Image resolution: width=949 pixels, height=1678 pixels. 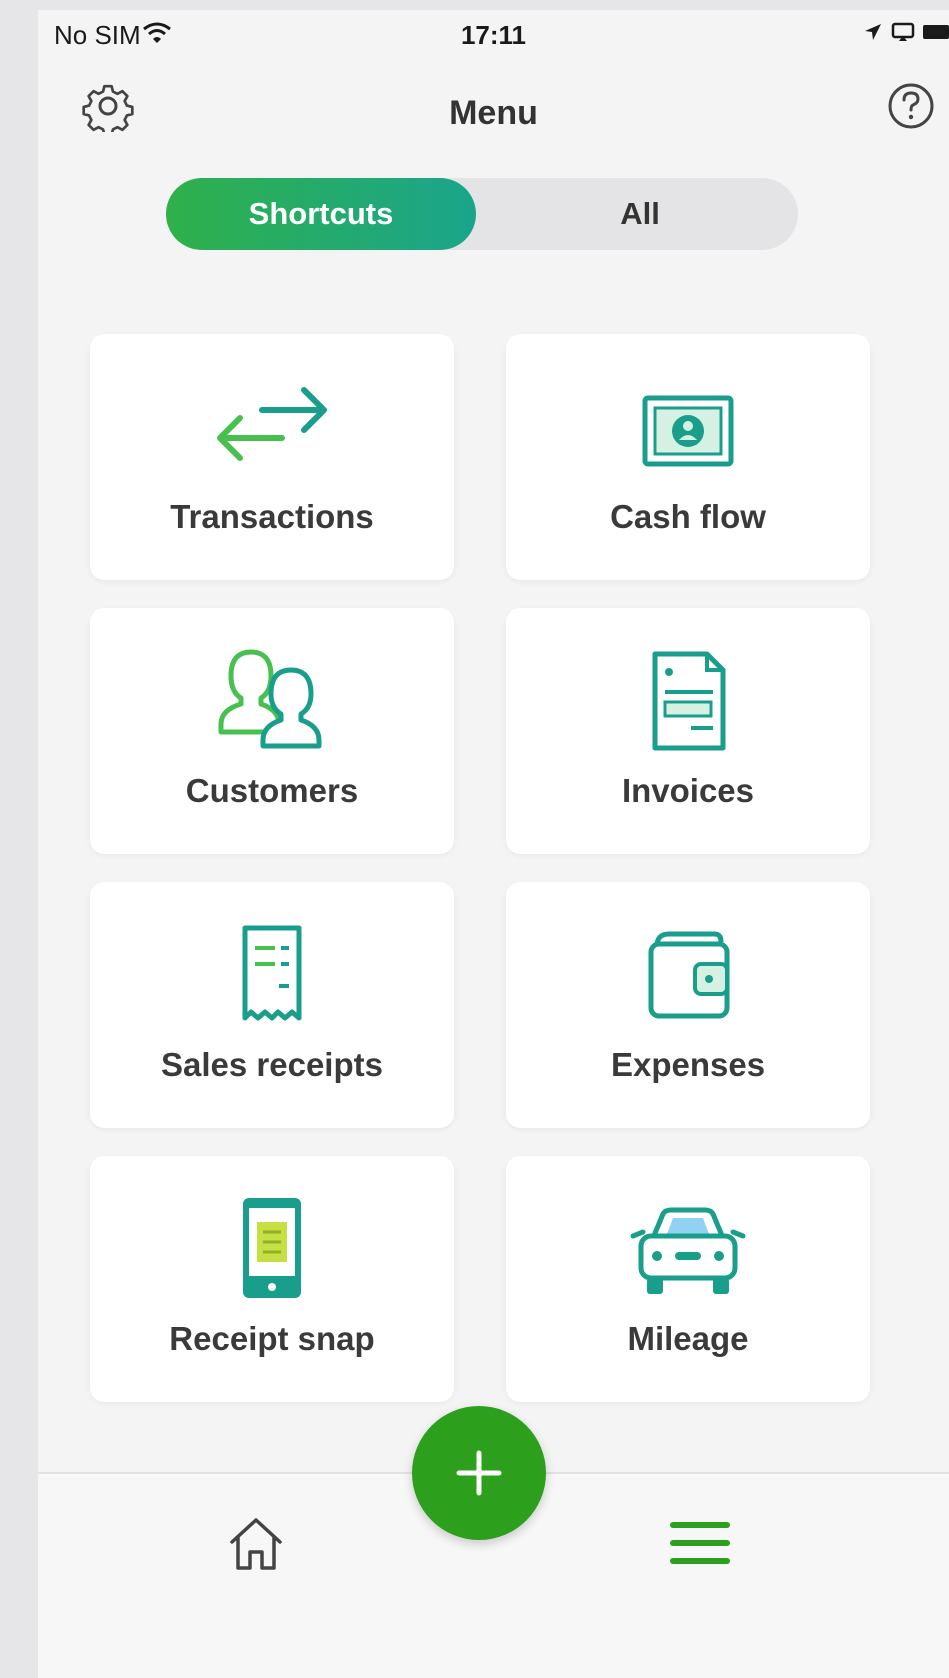 I want to click on shortcut-label: Cash flow, so click(x=688, y=516).